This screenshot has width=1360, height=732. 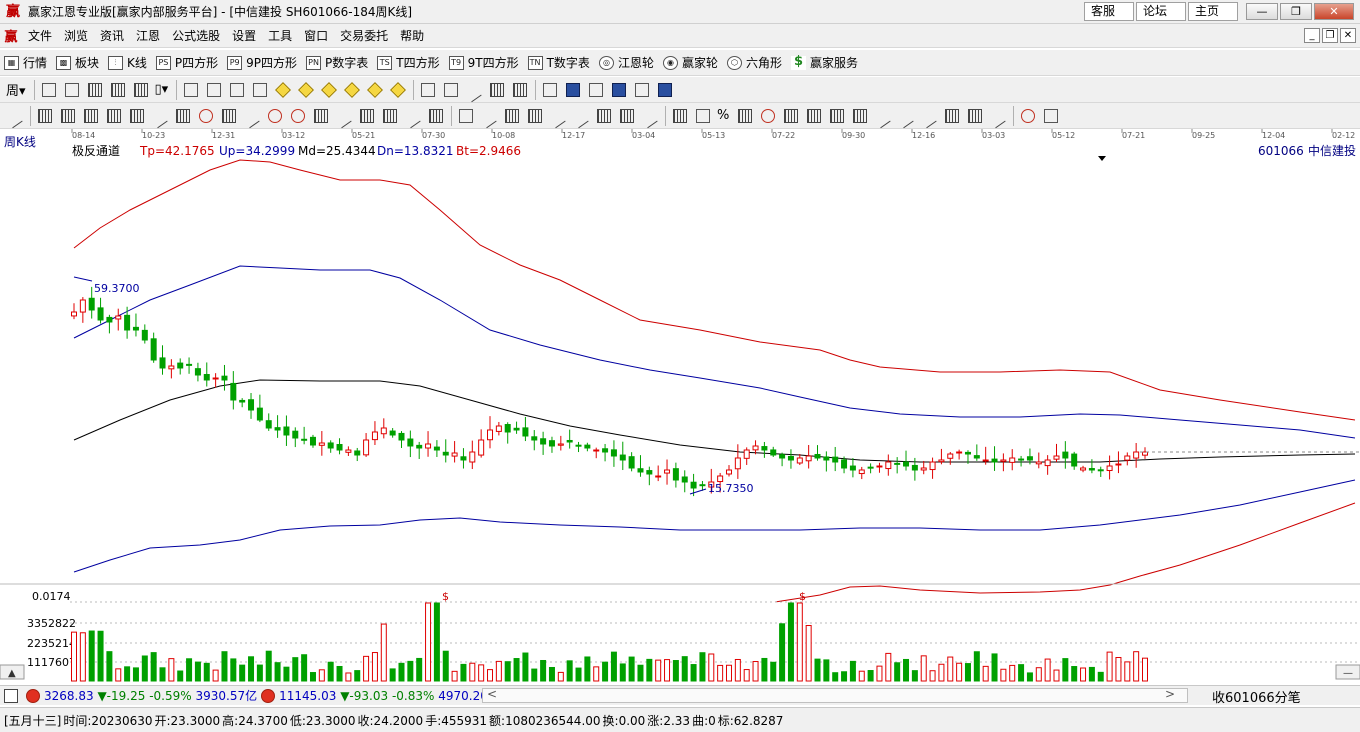 I want to click on calculator-icon, so click(x=572, y=89).